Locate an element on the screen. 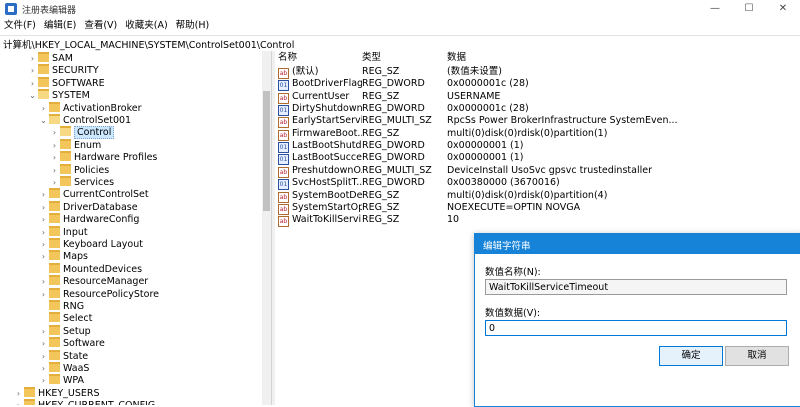 The image size is (800, 407). tree-item: › ResourcePolicyStore is located at coordinates (99, 294).